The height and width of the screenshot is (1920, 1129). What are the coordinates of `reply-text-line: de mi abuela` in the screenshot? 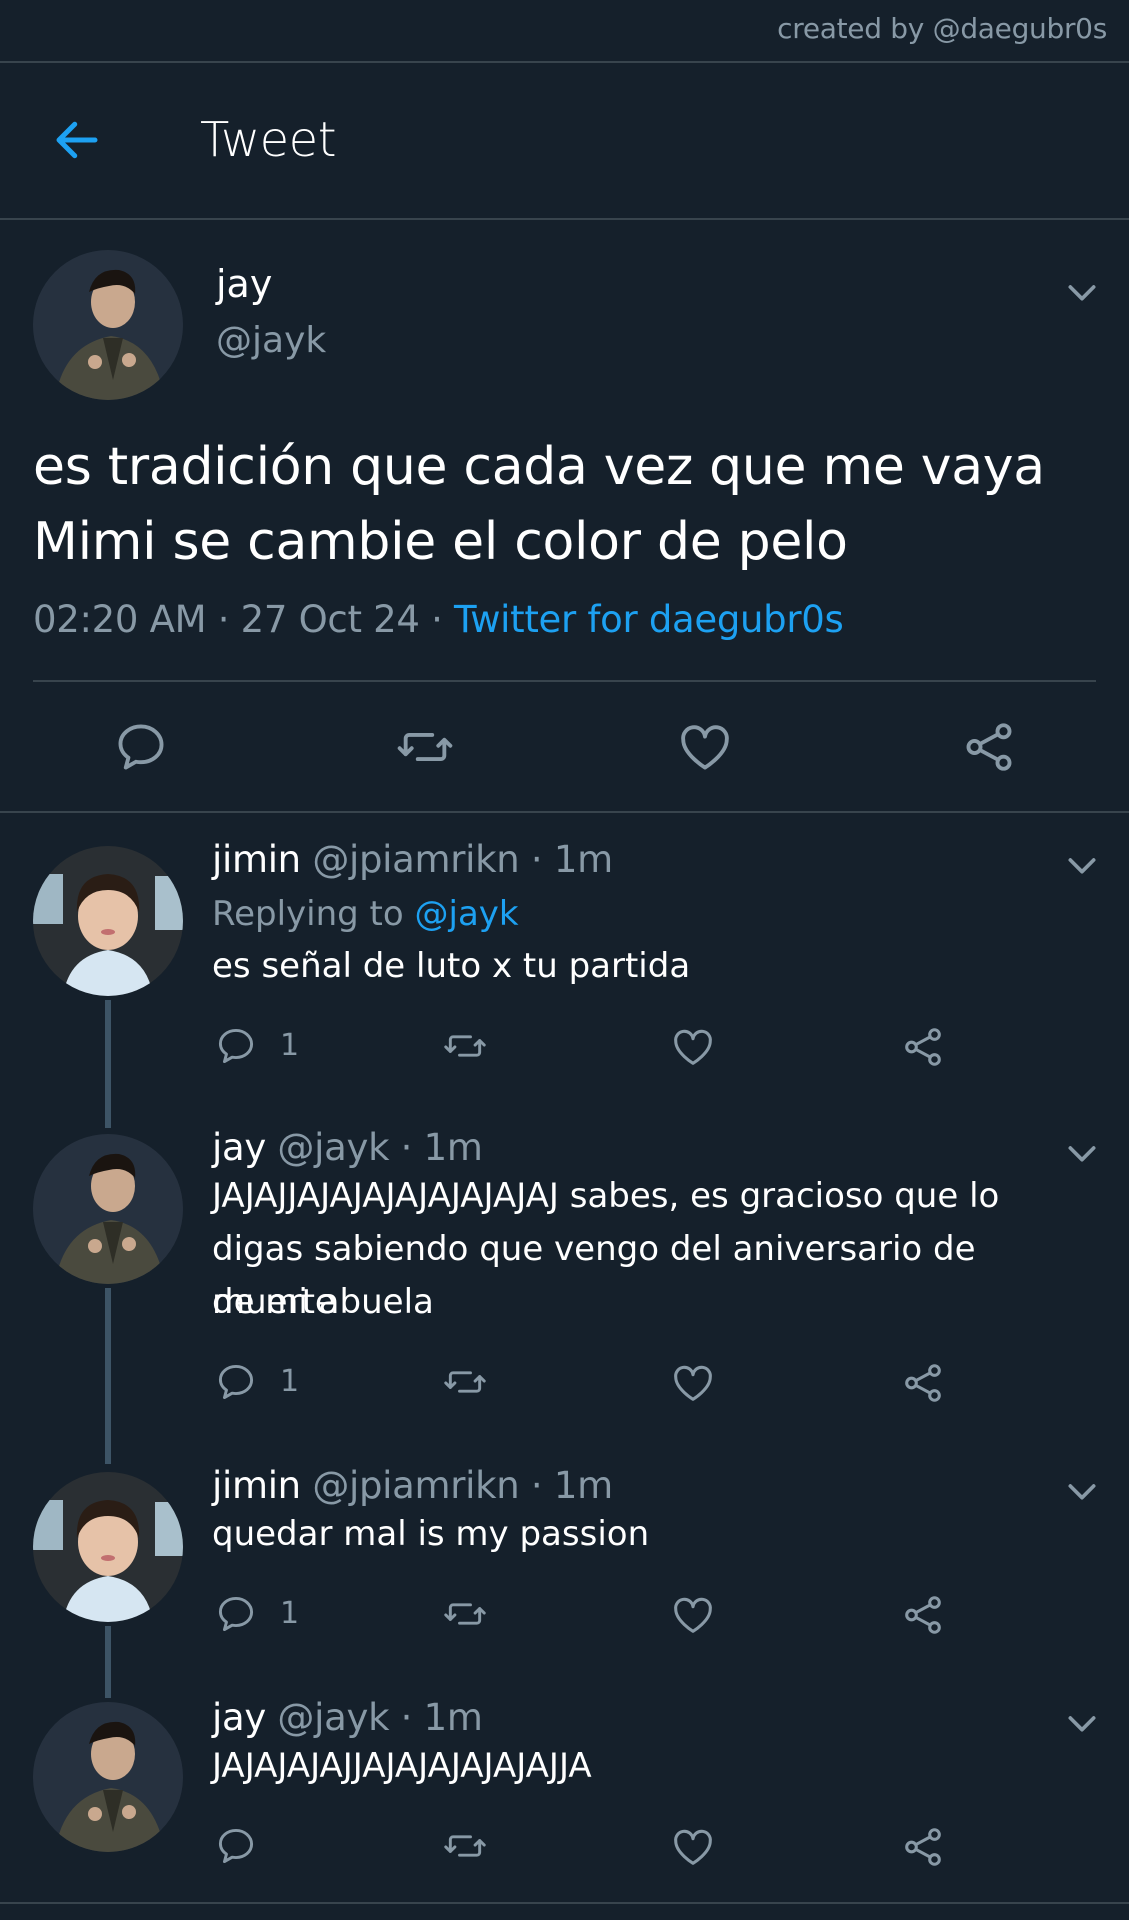 It's located at (323, 1302).